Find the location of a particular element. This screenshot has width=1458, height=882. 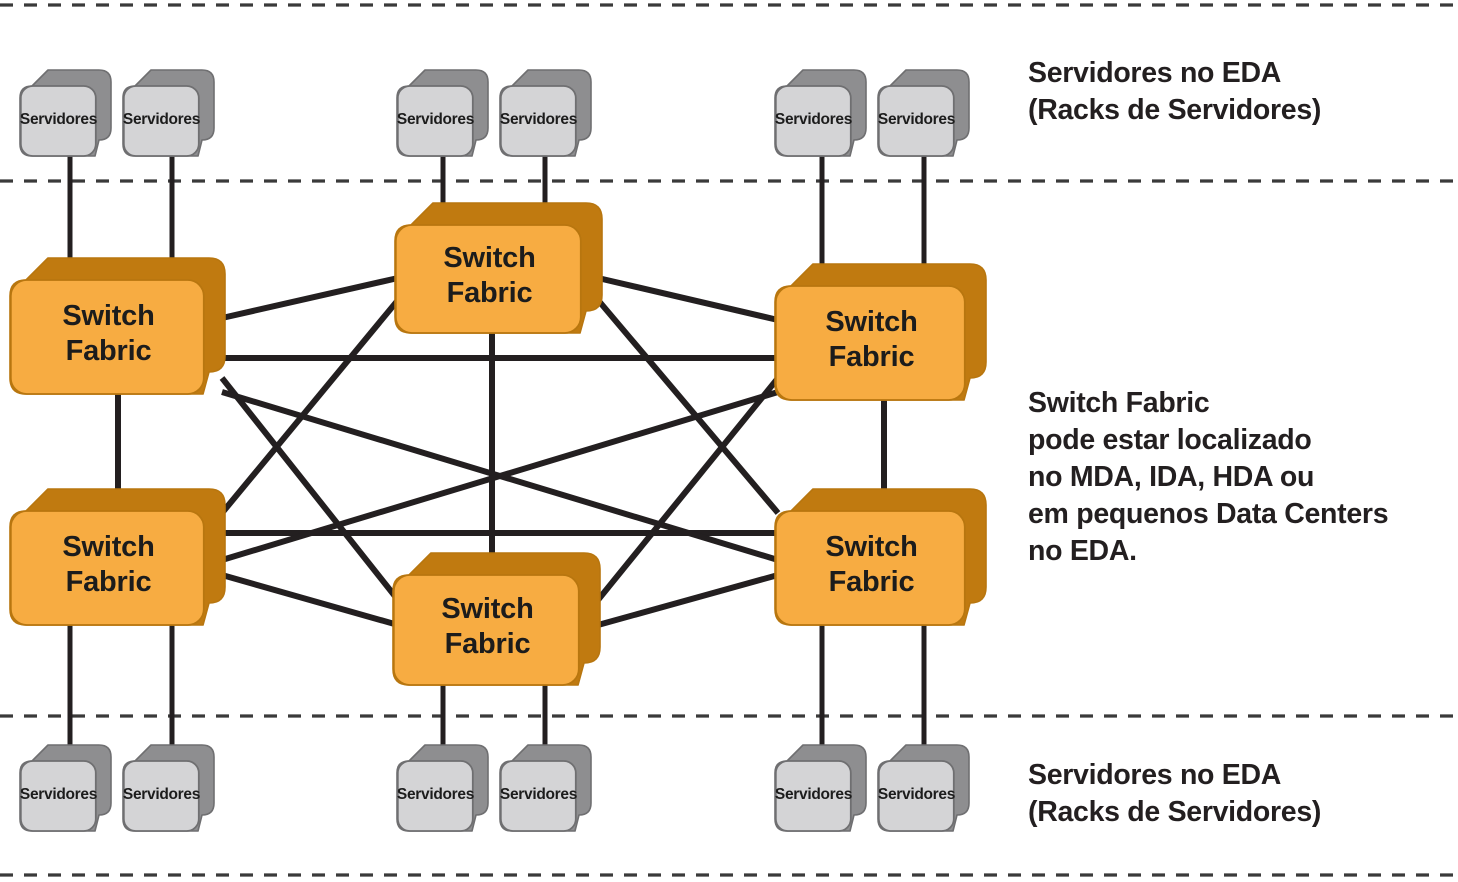

servers-top-left-2-shape is located at coordinates (168, 113).